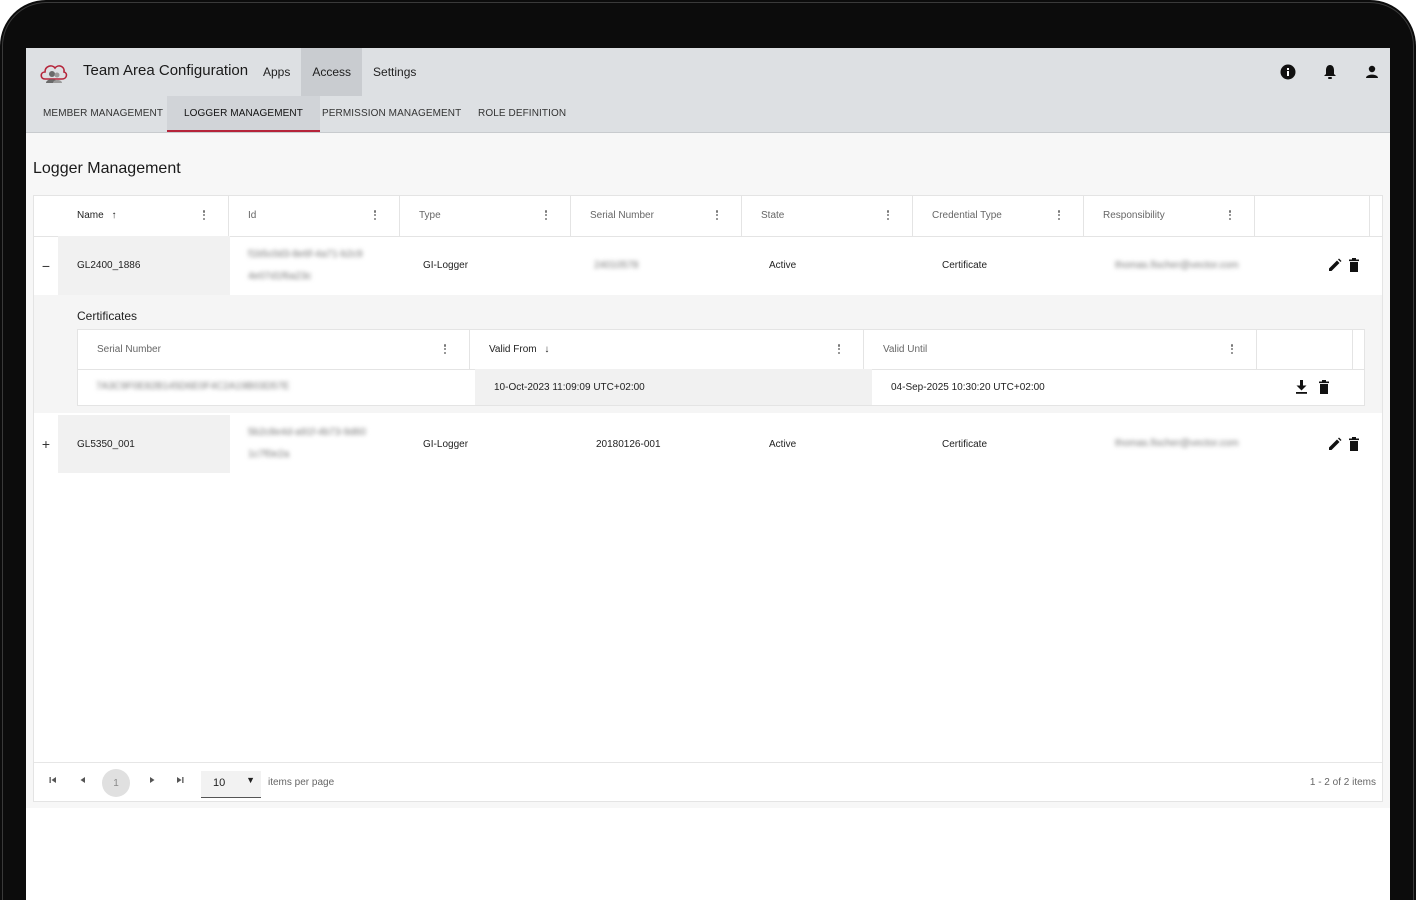  I want to click on cert-valid-until: 04-Sep-2025 10:30:20 UTC+02:00, so click(968, 387).